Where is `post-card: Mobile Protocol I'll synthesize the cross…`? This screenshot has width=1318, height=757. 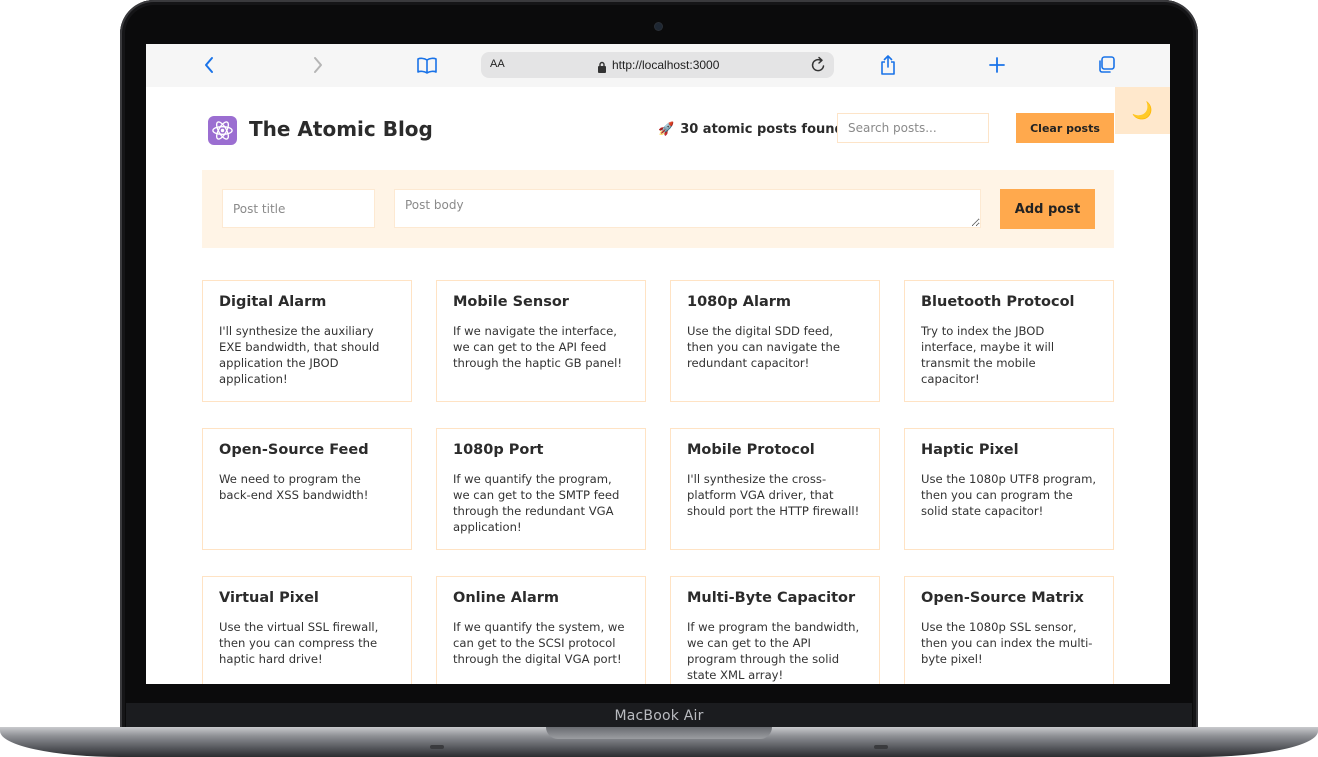 post-card: Mobile Protocol I'll synthesize the cross… is located at coordinates (775, 489).